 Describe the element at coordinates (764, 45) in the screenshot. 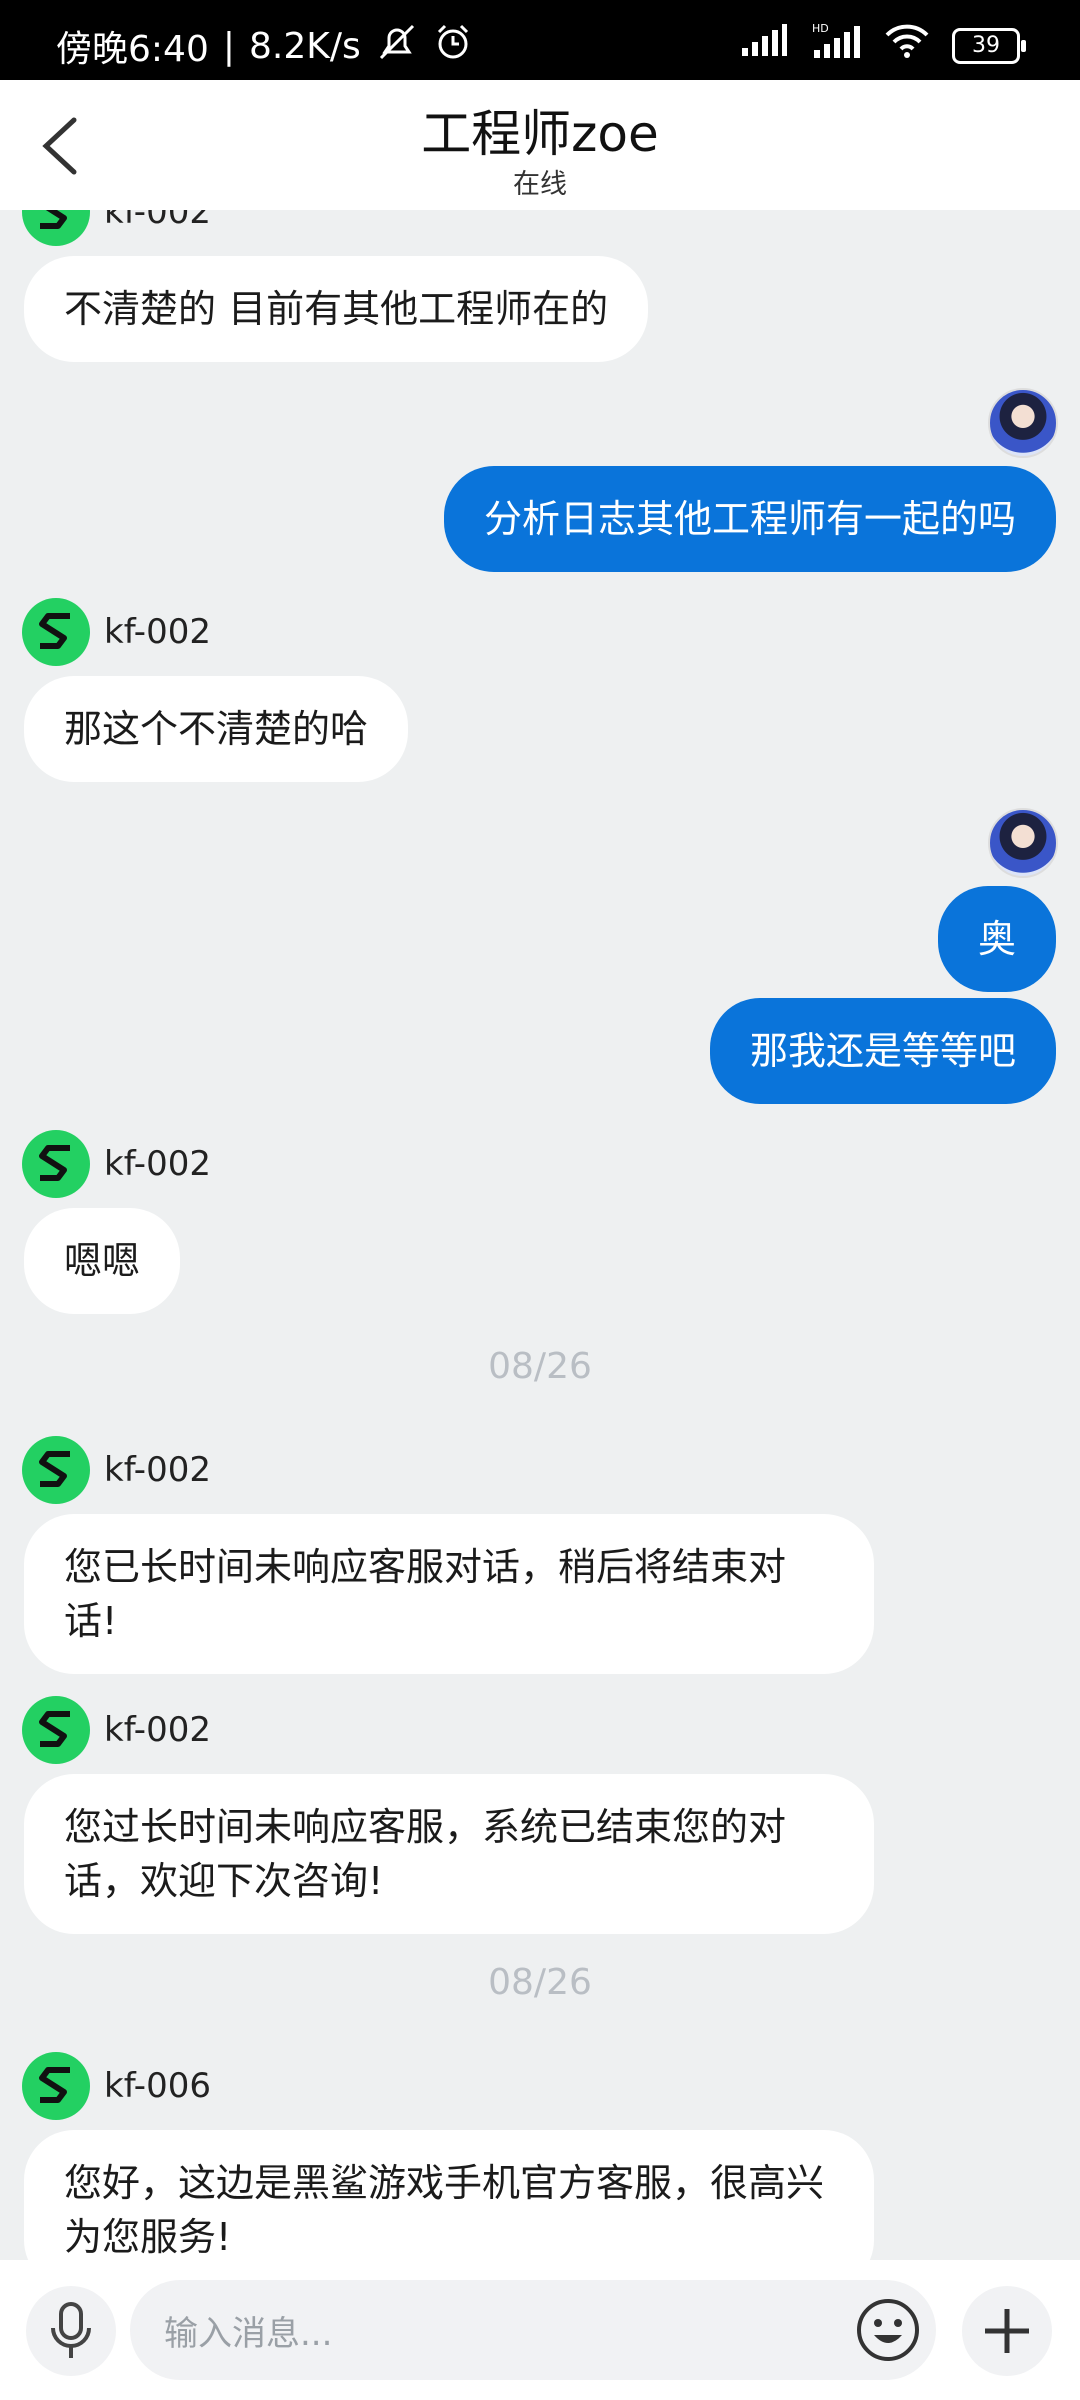

I see `signal-icon` at that location.